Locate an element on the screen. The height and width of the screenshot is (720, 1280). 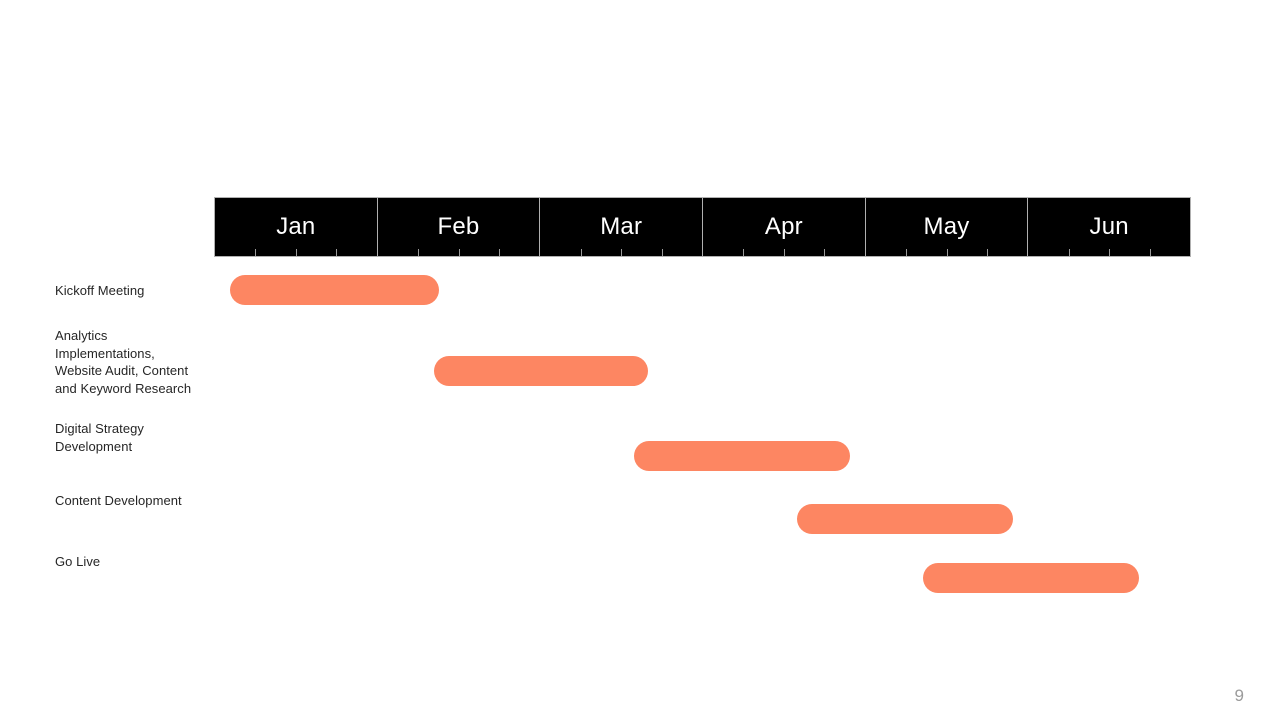
gantt-bar-digital-strategy-development is located at coordinates (742, 456).